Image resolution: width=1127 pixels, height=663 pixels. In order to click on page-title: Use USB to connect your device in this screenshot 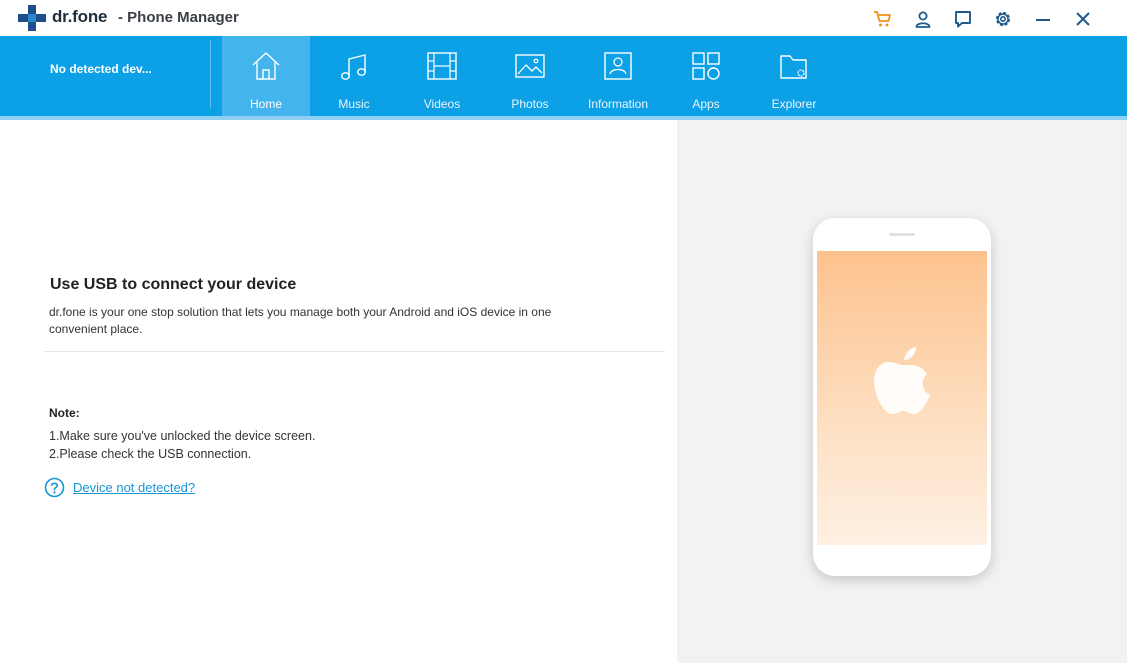, I will do `click(173, 284)`.